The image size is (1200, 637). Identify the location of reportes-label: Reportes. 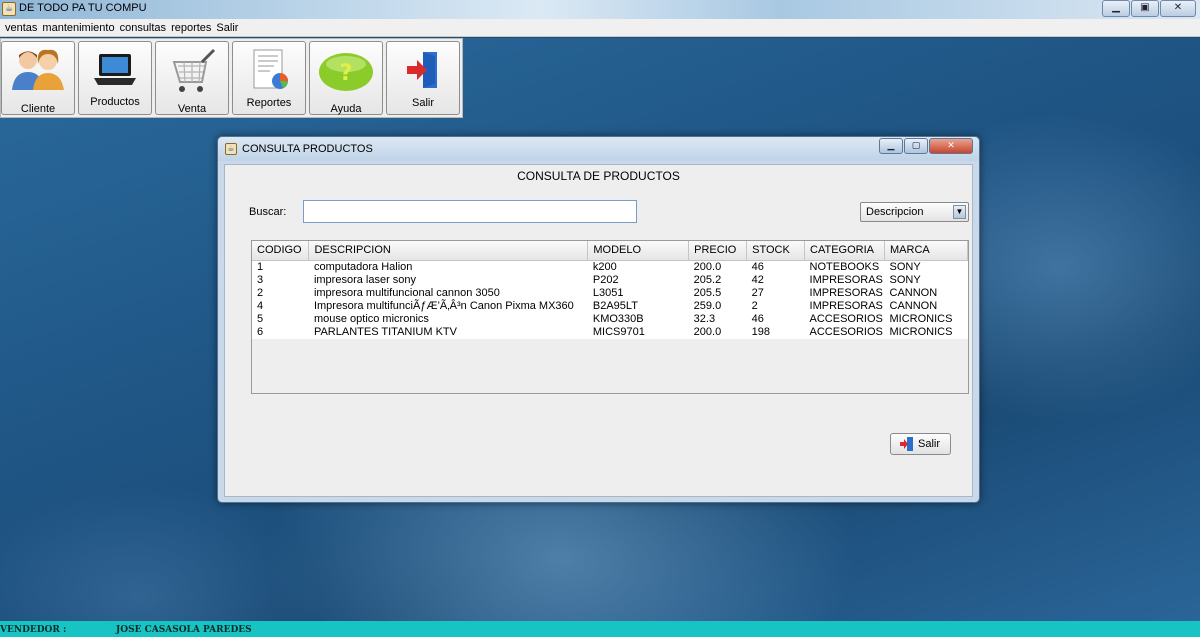
(269, 103).